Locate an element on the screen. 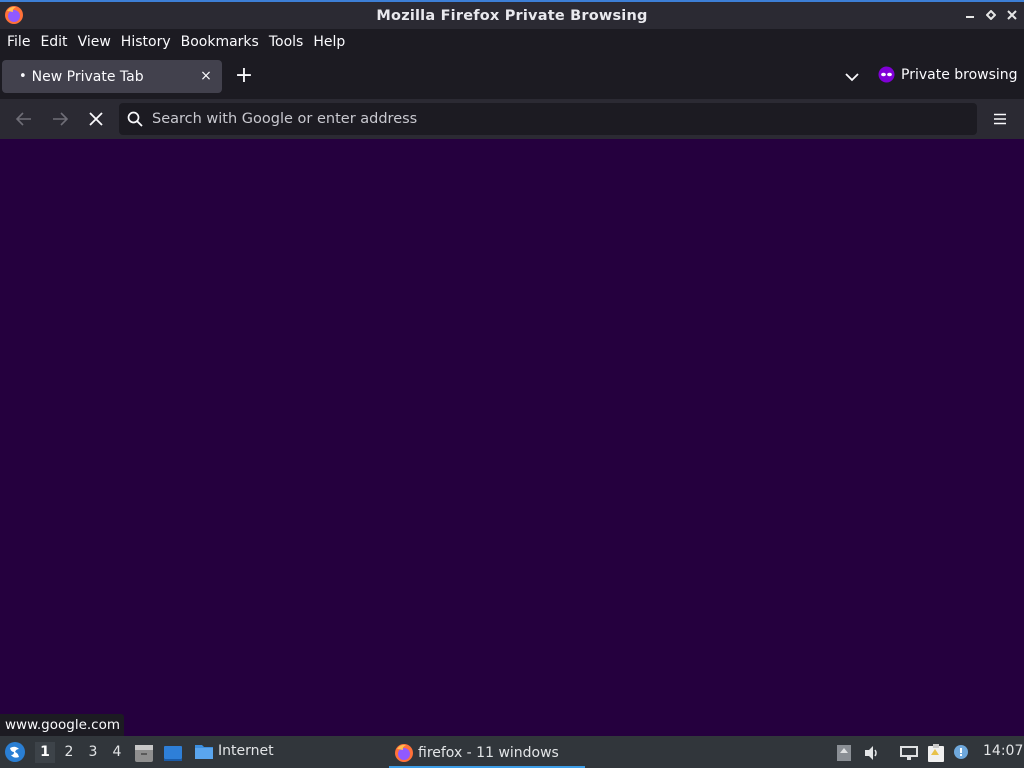 Image resolution: width=1024 pixels, height=768 pixels. folder-icon is located at coordinates (204, 752).